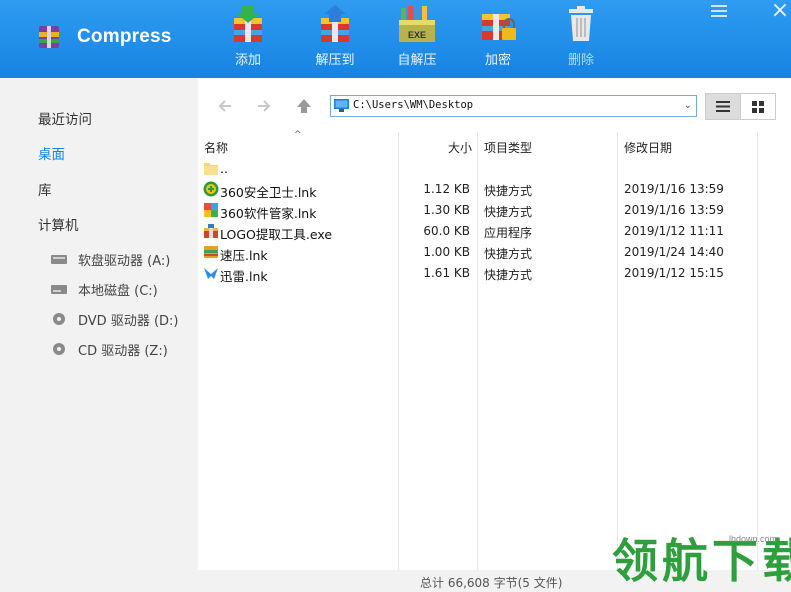 Image resolution: width=791 pixels, height=592 pixels. I want to click on drive-d: DVD 驱动器 (D:), so click(114, 319).